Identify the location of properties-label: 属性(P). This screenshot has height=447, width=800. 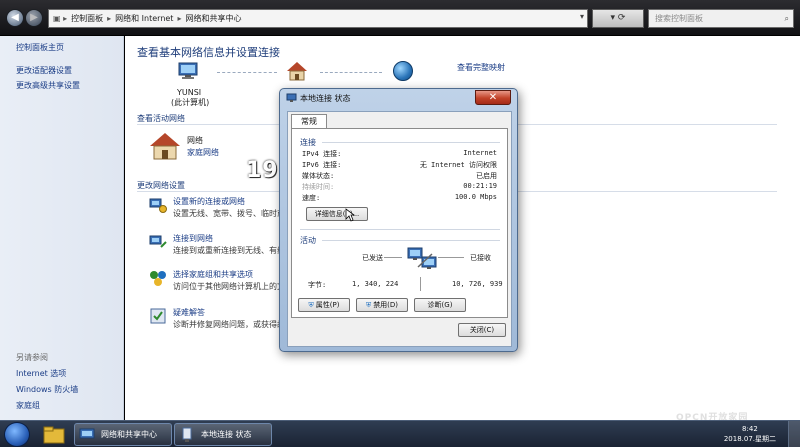
(327, 305).